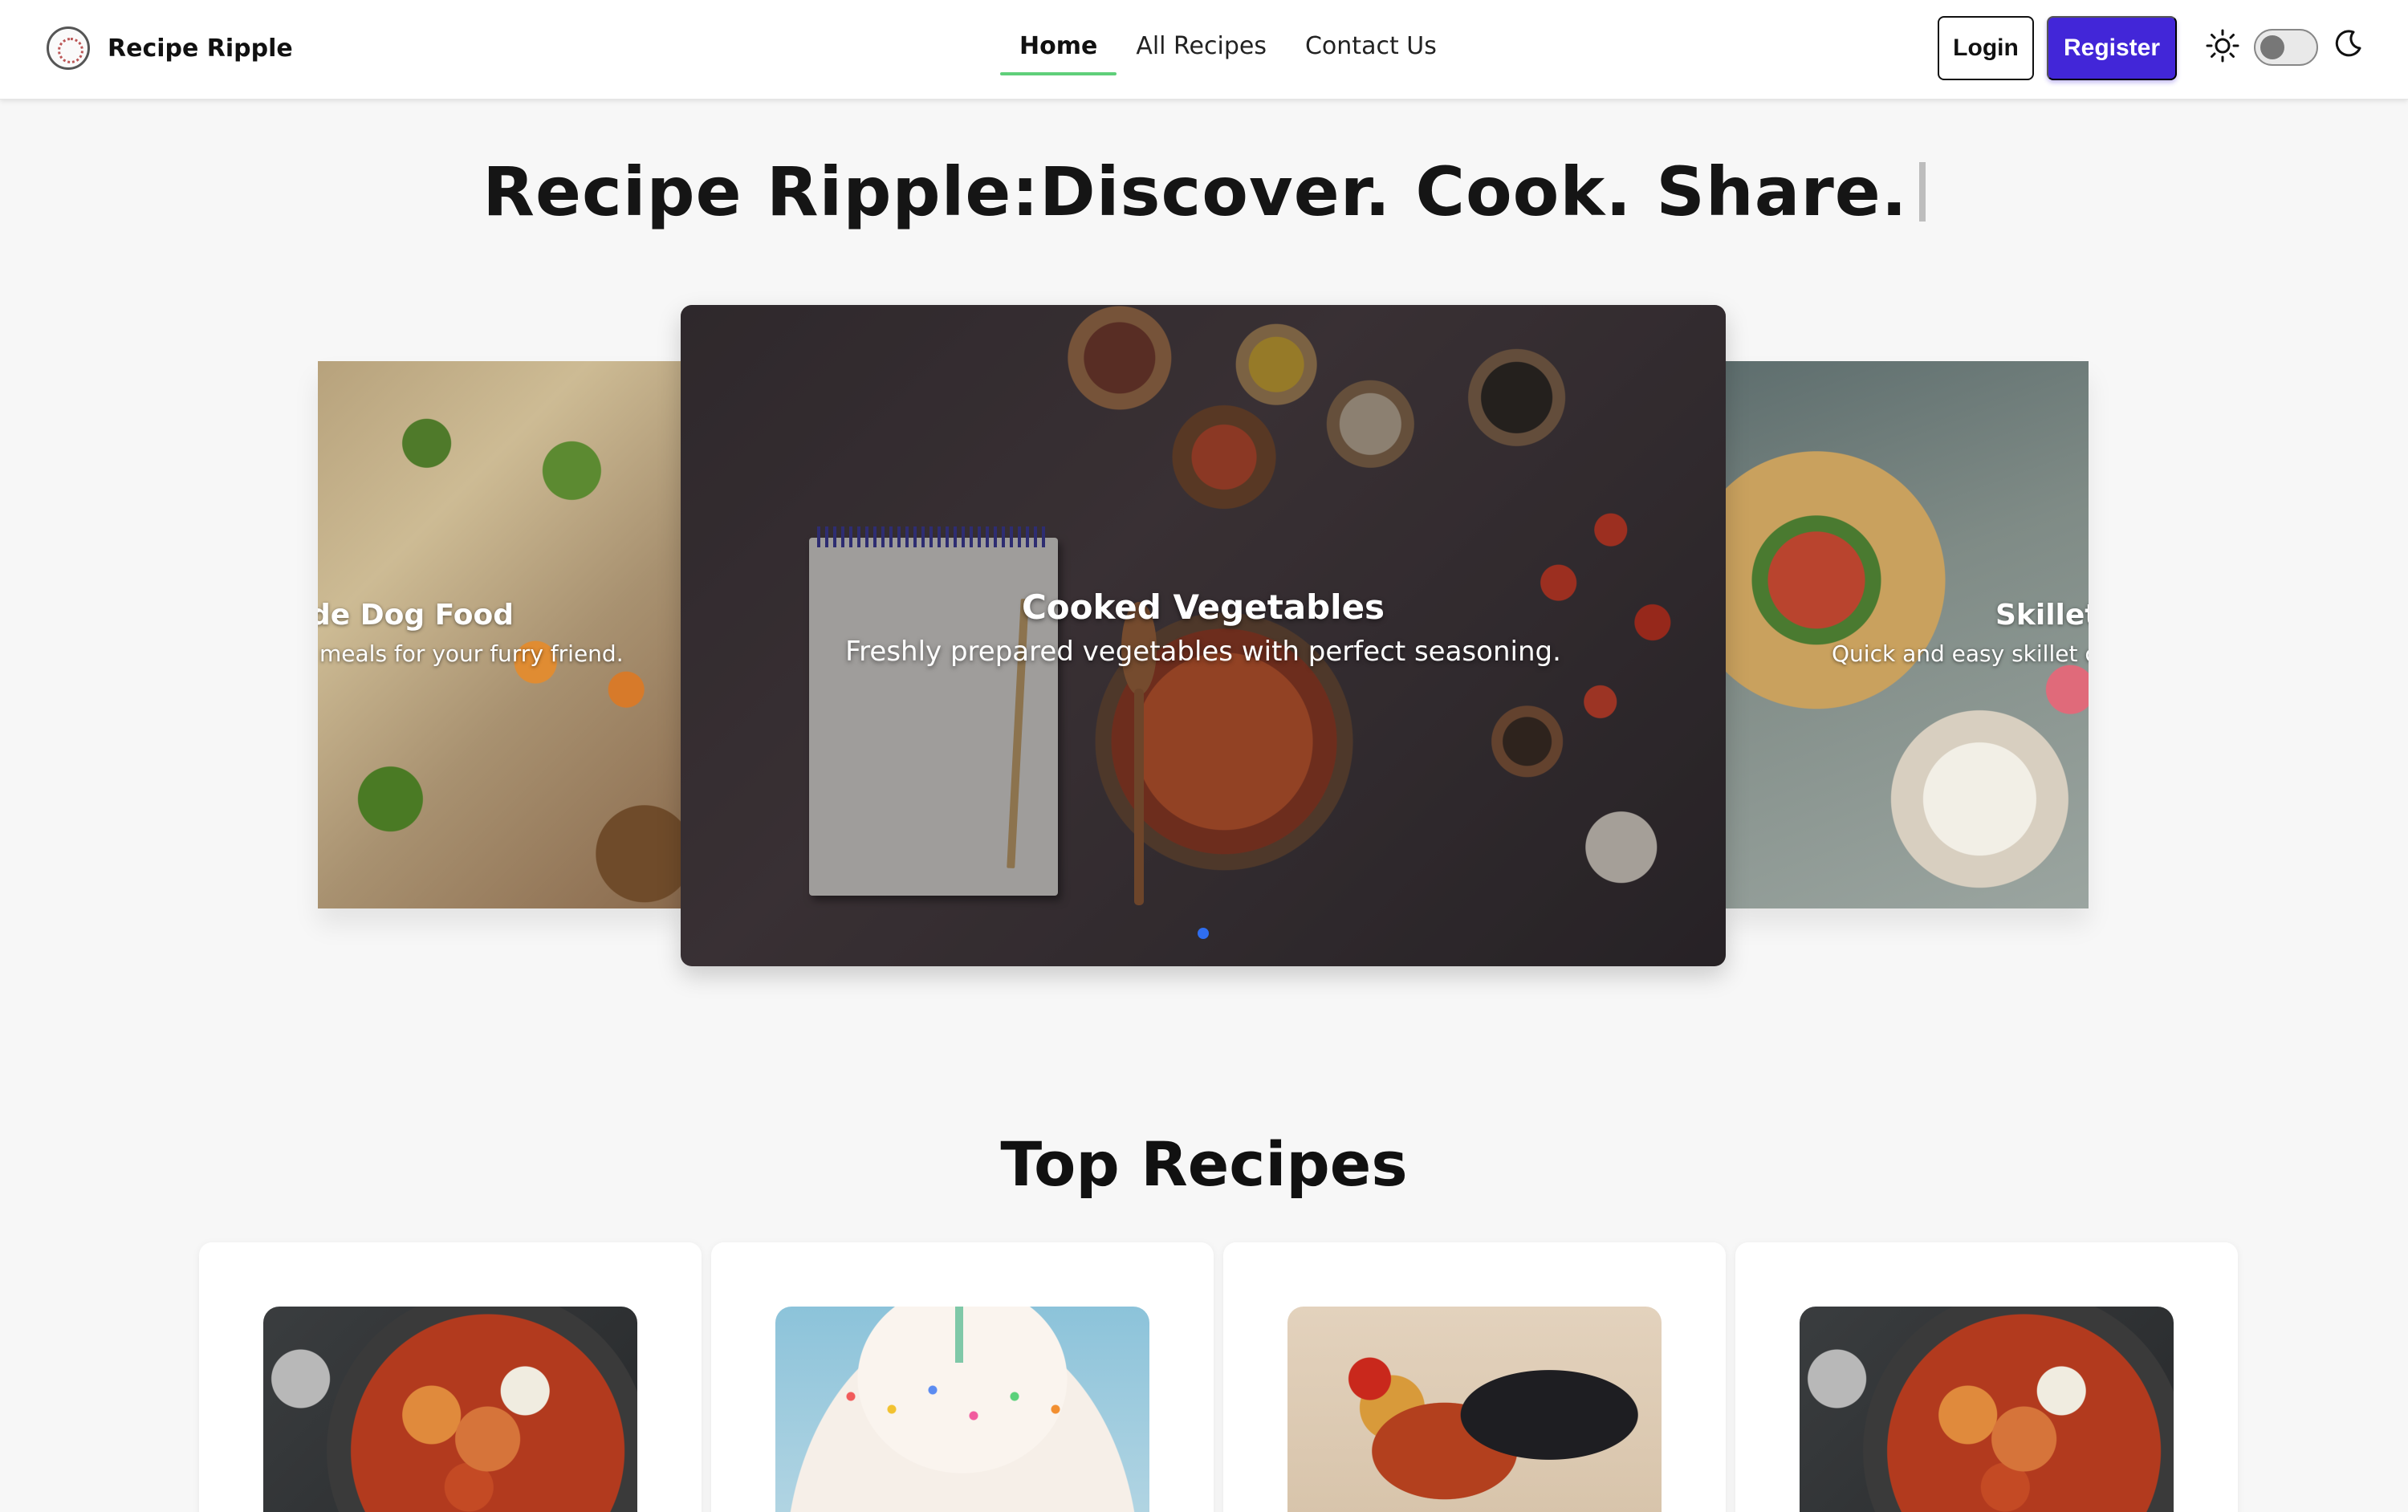  I want to click on brand-name: Recipe Ripple, so click(200, 49).